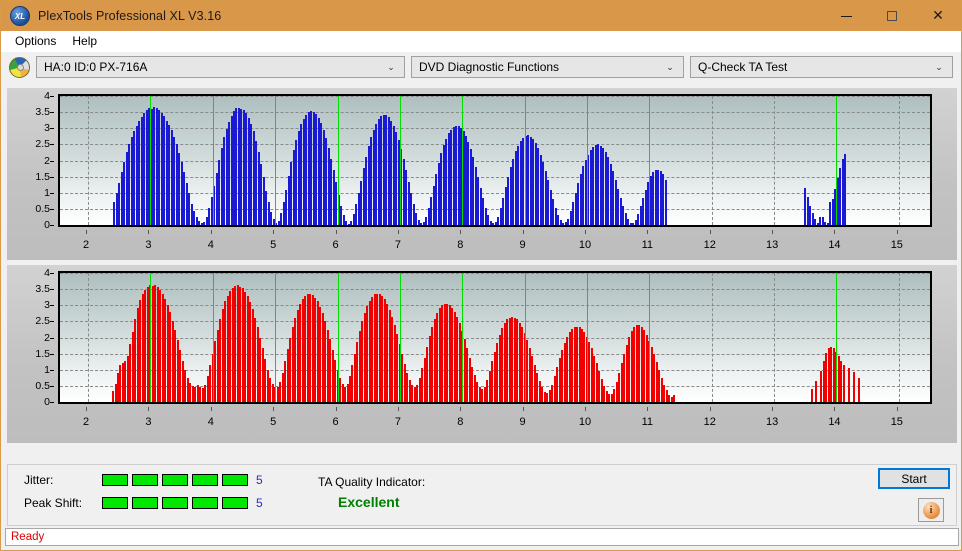  I want to click on menu-item-help: Help, so click(86, 41).